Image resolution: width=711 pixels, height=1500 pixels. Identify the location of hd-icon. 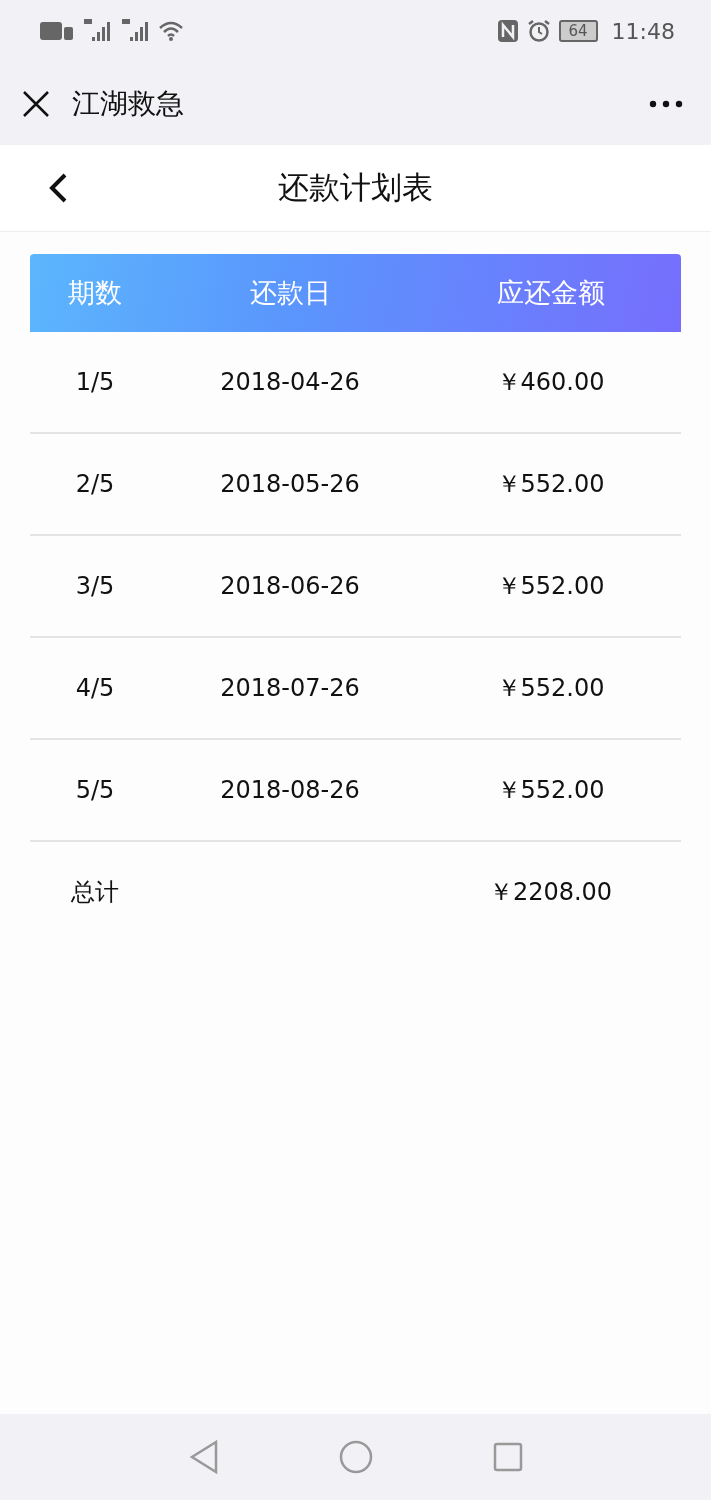
(57, 31).